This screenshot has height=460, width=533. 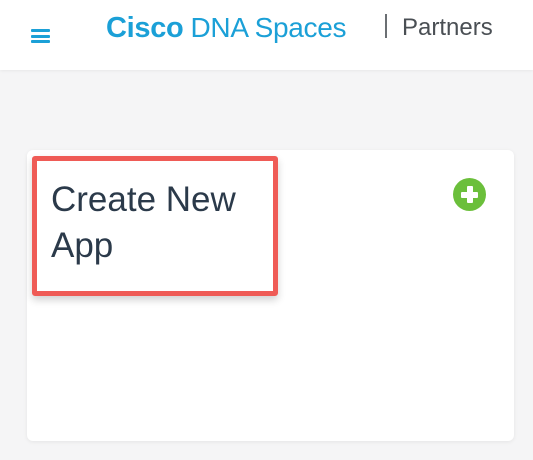 I want to click on section-title: Partners, so click(x=447, y=27).